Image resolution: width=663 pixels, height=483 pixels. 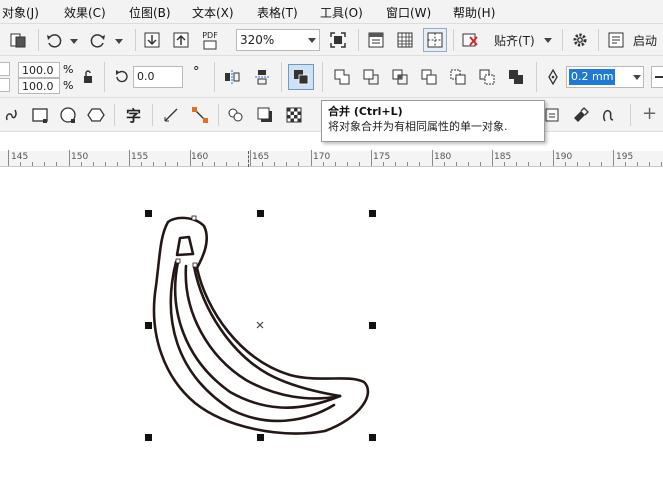 I want to click on line-style-preview, so click(x=659, y=77).